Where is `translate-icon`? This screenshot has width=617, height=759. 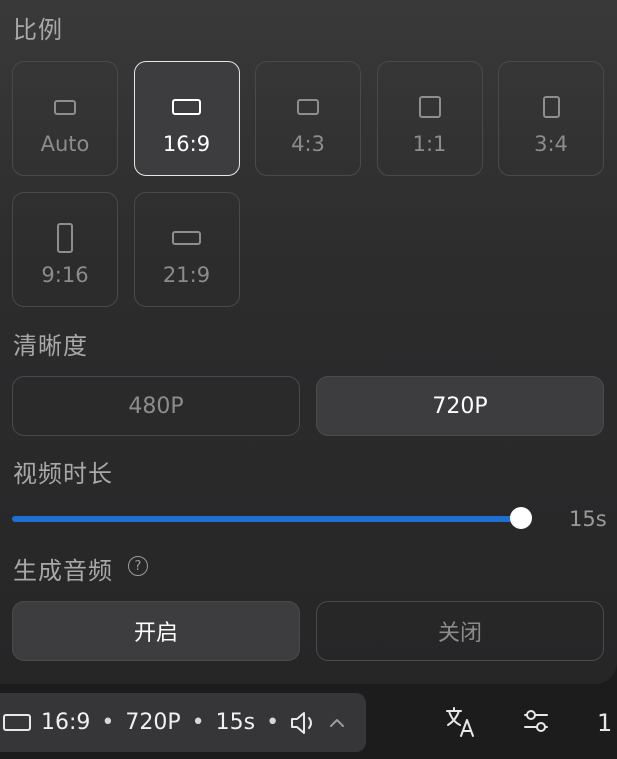 translate-icon is located at coordinates (461, 722).